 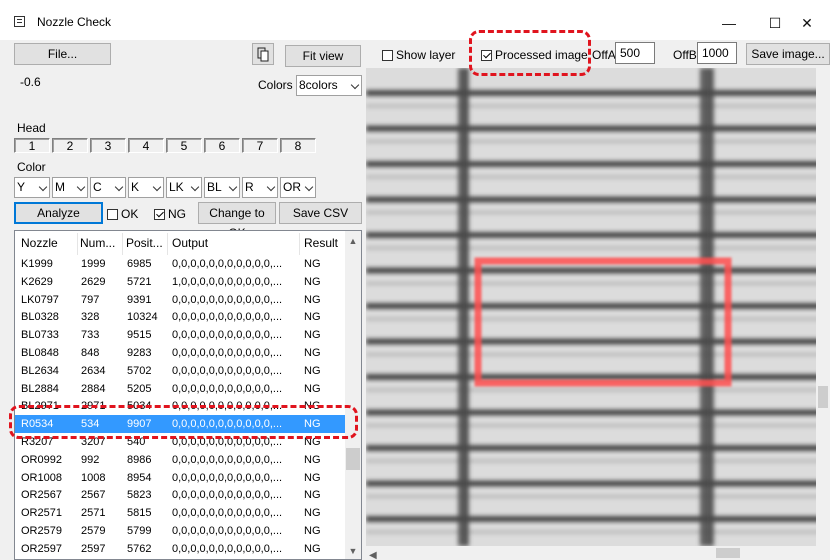 I want to click on cell-num: 797, so click(x=90, y=299).